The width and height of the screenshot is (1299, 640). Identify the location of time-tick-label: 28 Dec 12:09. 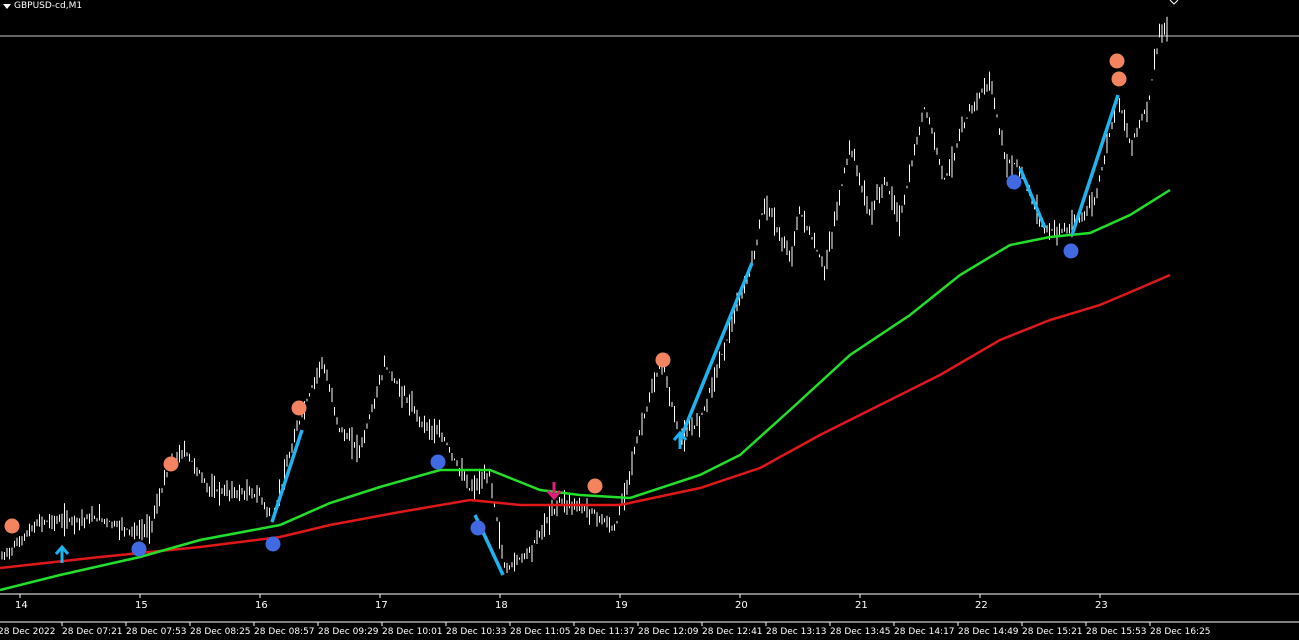
(668, 632).